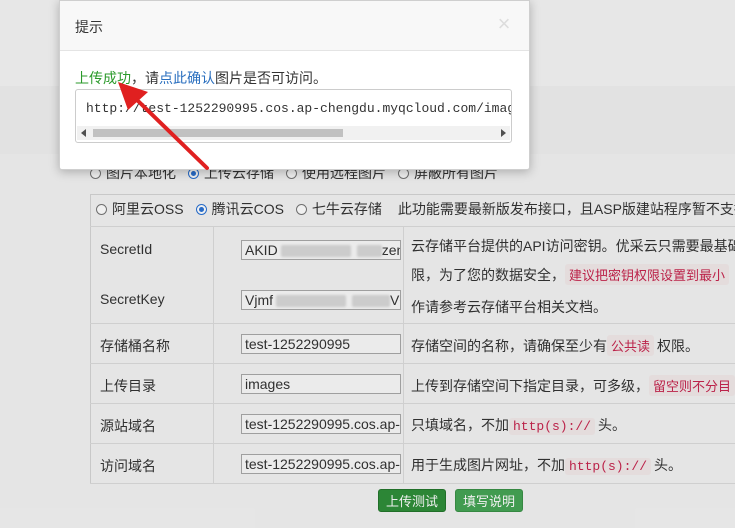 This screenshot has width=735, height=528. What do you see at coordinates (503, 133) in the screenshot?
I see `scroll-right-icon` at bounding box center [503, 133].